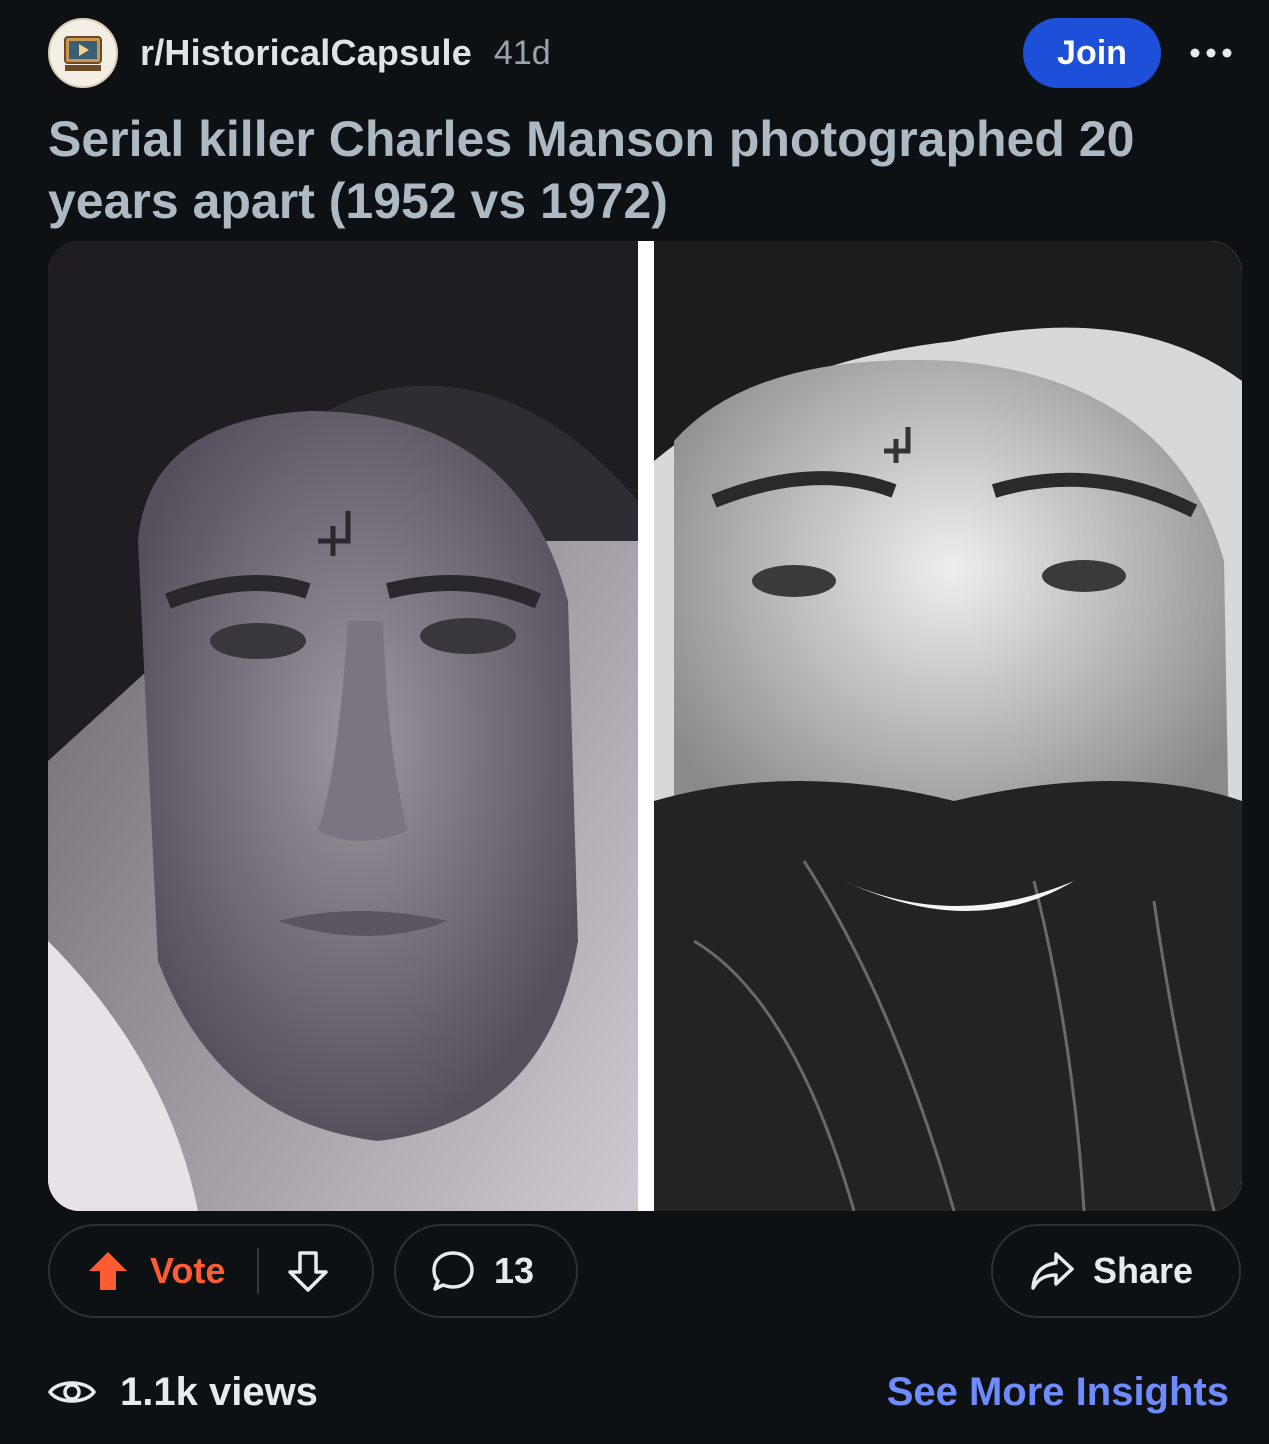 This screenshot has width=1269, height=1444. I want to click on post-age: 41d, so click(522, 52).